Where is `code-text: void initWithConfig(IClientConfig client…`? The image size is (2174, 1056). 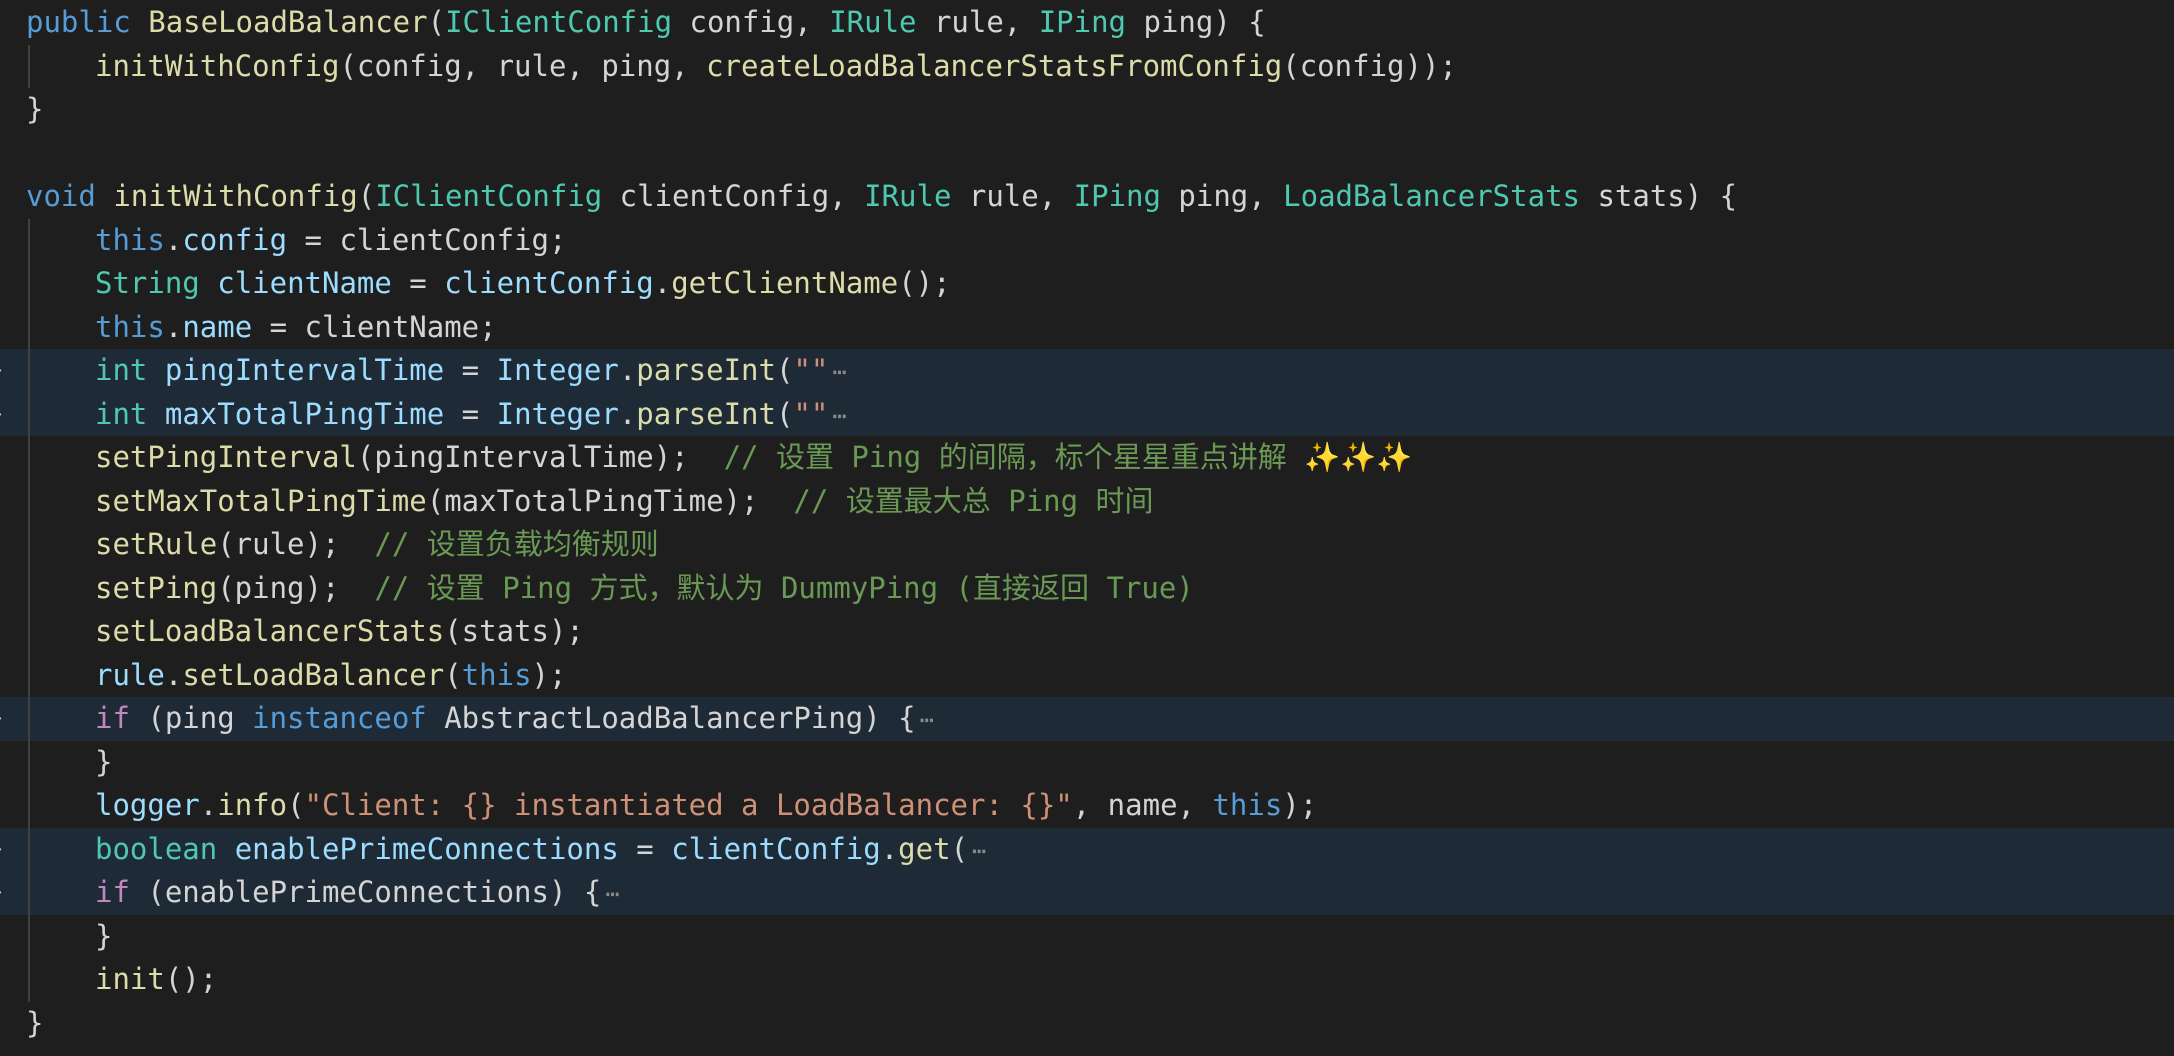 code-text: void initWithConfig(IClientConfig client… is located at coordinates (881, 197).